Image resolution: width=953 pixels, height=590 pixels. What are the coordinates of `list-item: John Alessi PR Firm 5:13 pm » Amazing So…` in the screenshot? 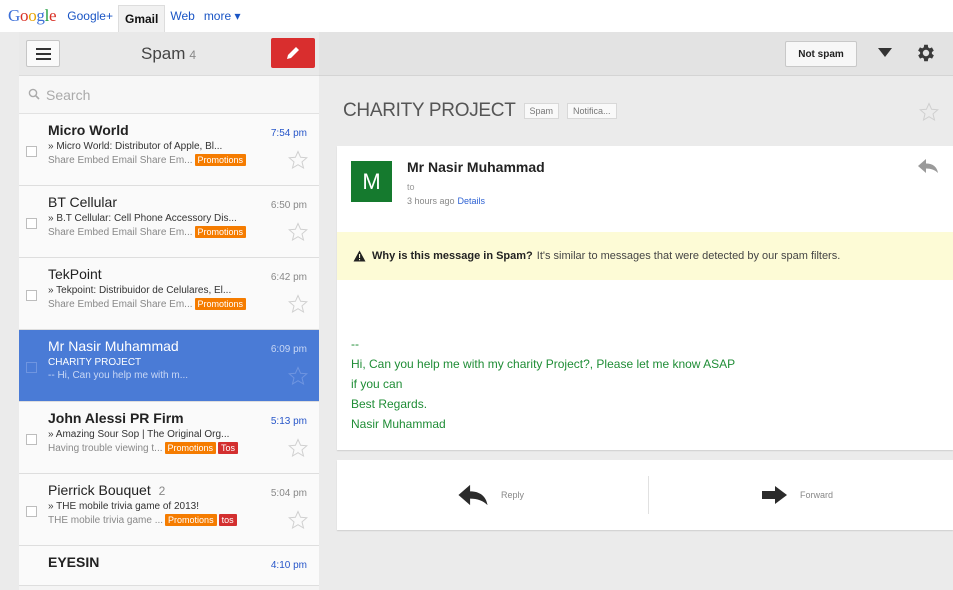 It's located at (169, 438).